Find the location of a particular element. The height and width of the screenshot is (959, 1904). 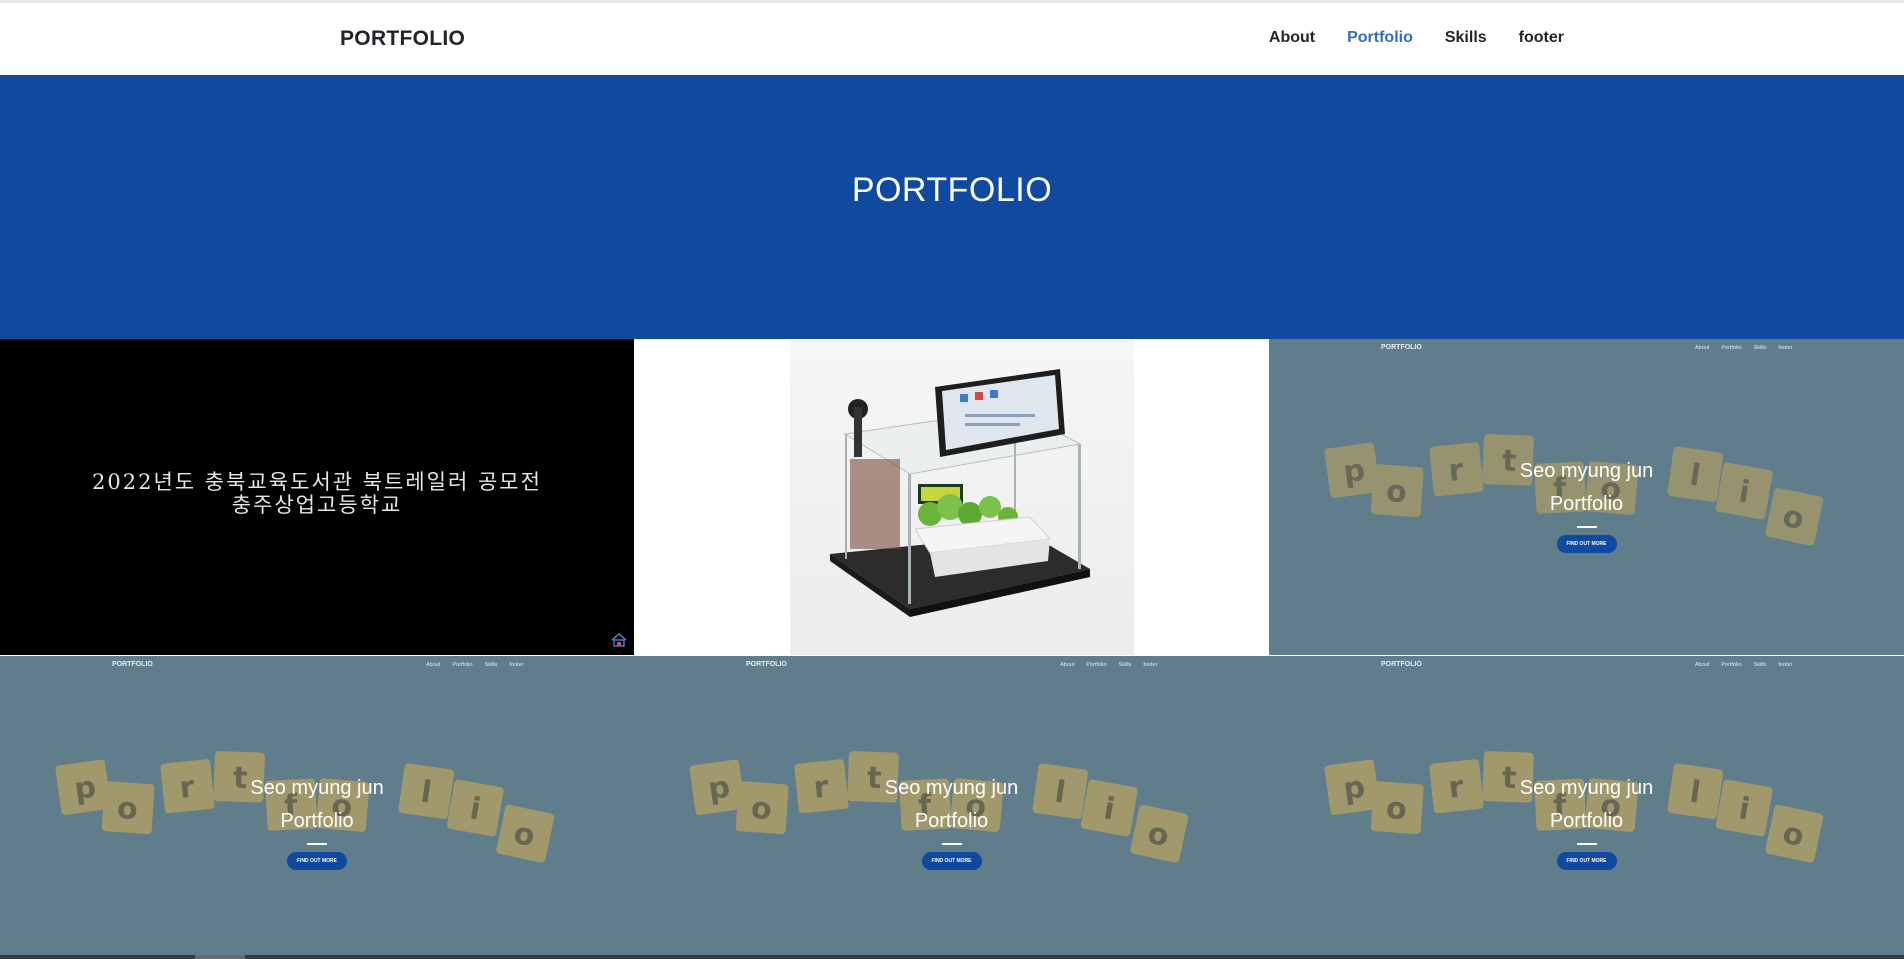

page-title: PORTFOLIO is located at coordinates (952, 190).